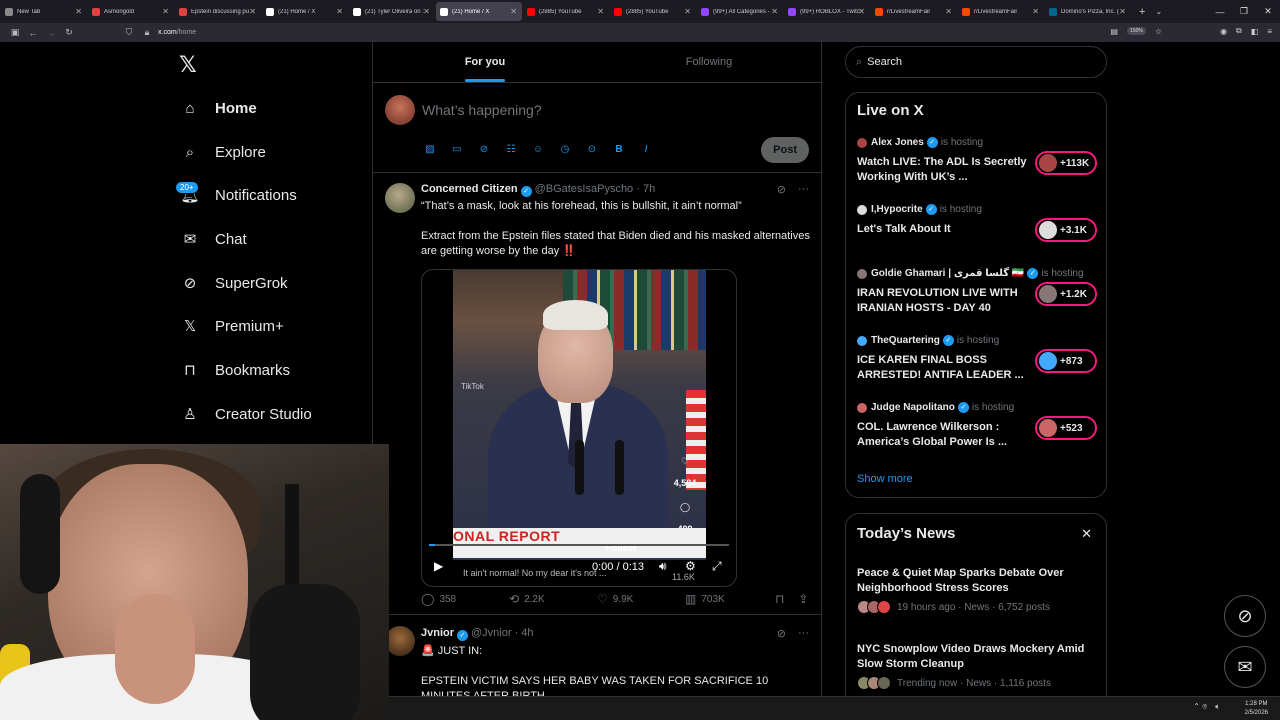  What do you see at coordinates (1088, 11) in the screenshot?
I see `browser-tab: Domino's Pizza, Inc. (✕` at bounding box center [1088, 11].